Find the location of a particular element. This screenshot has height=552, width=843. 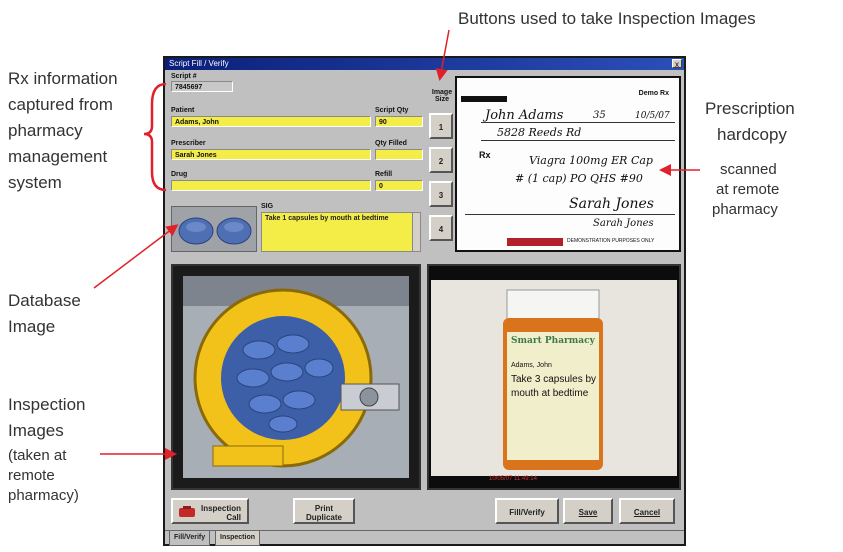

bottle-line-1: Take 3 capsules by is located at coordinates (554, 379).